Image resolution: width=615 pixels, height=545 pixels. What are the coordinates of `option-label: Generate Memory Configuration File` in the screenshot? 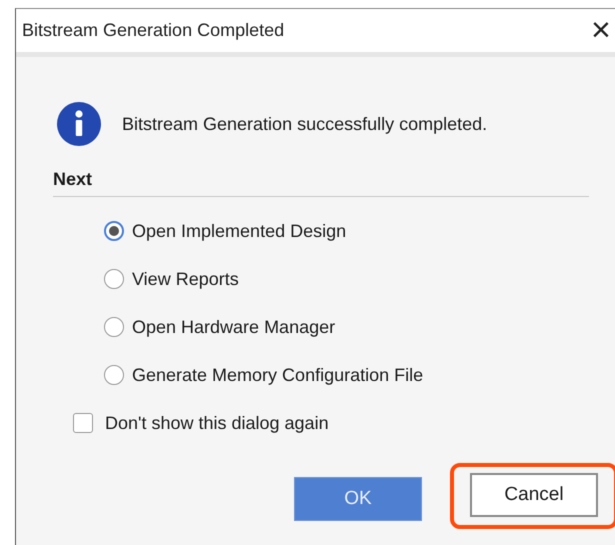 It's located at (278, 375).